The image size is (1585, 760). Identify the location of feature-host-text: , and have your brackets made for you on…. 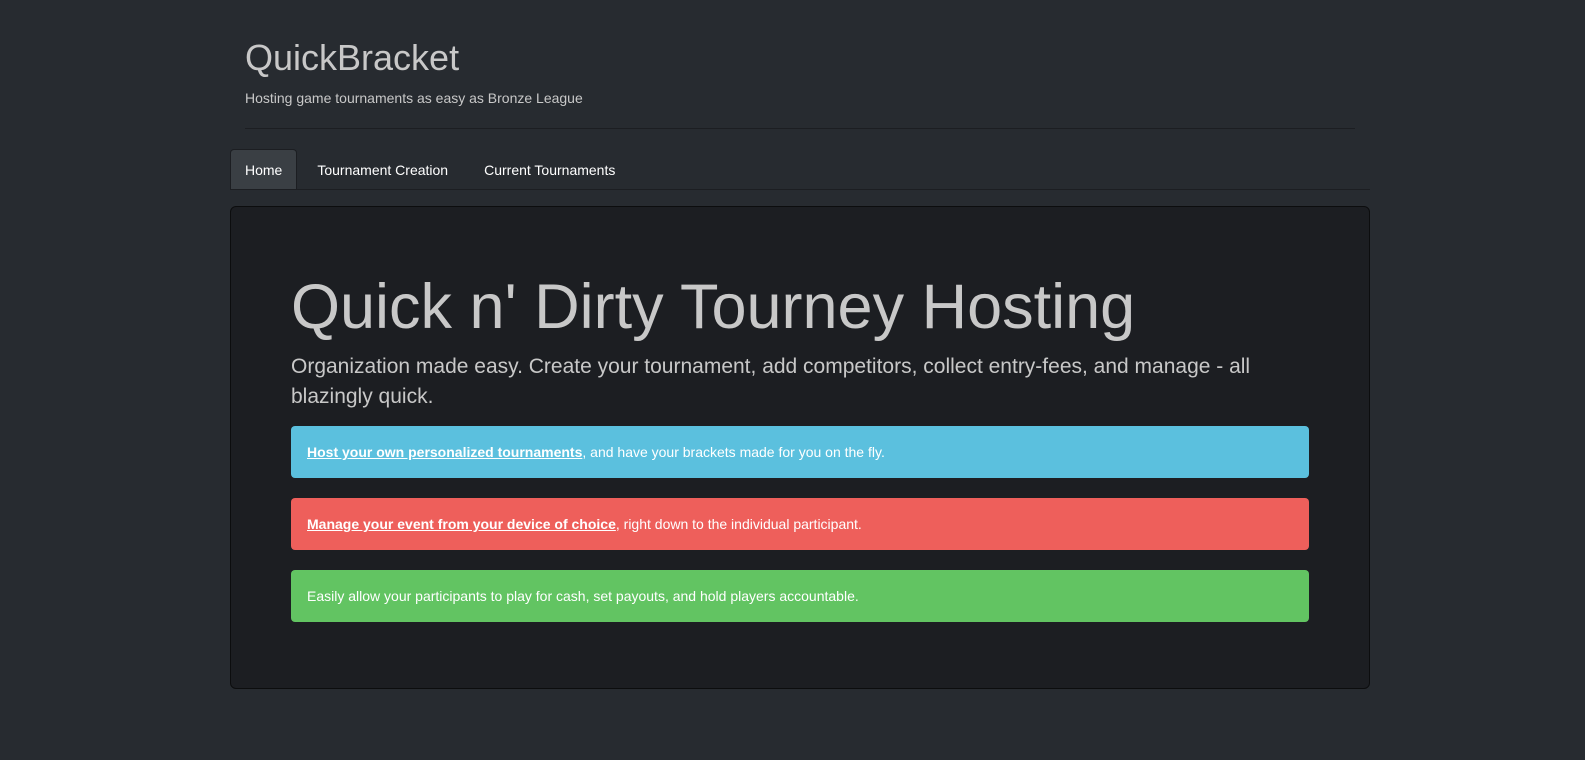
(733, 452).